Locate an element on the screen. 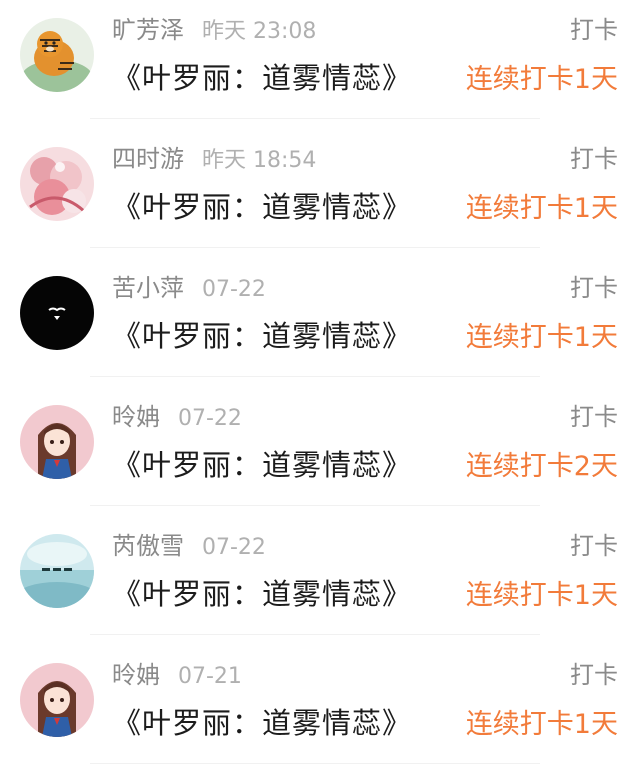 The height and width of the screenshot is (774, 640). user-name: 旷芳泽 昨天 23:08 is located at coordinates (214, 27).